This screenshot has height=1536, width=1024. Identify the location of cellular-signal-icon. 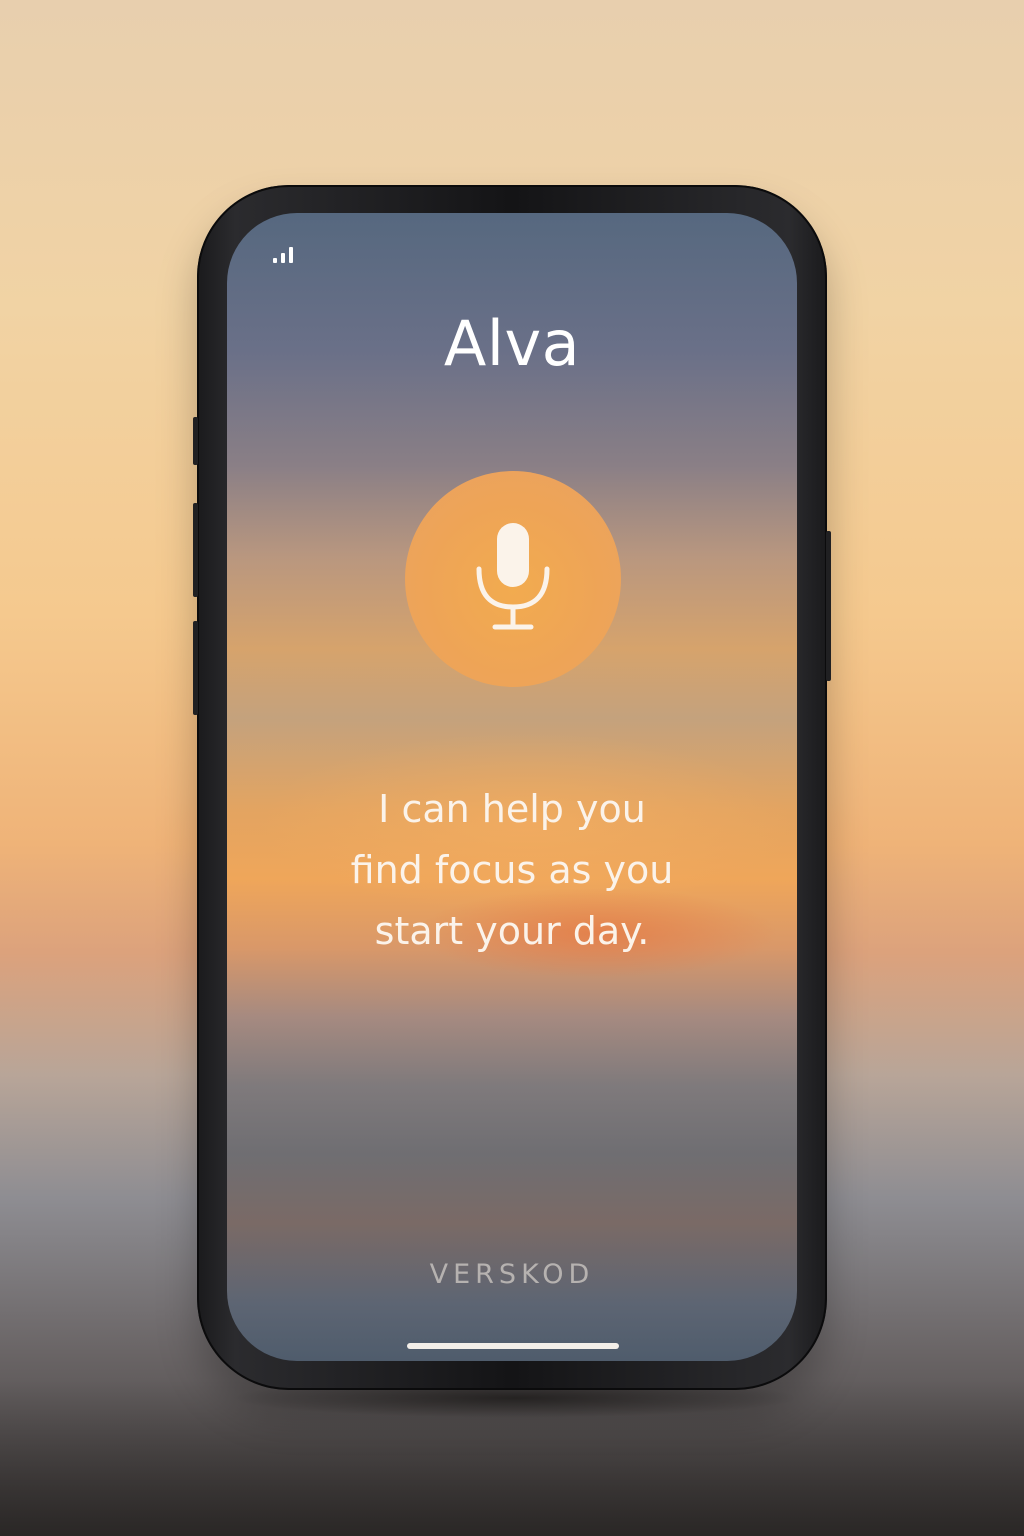
(283, 255).